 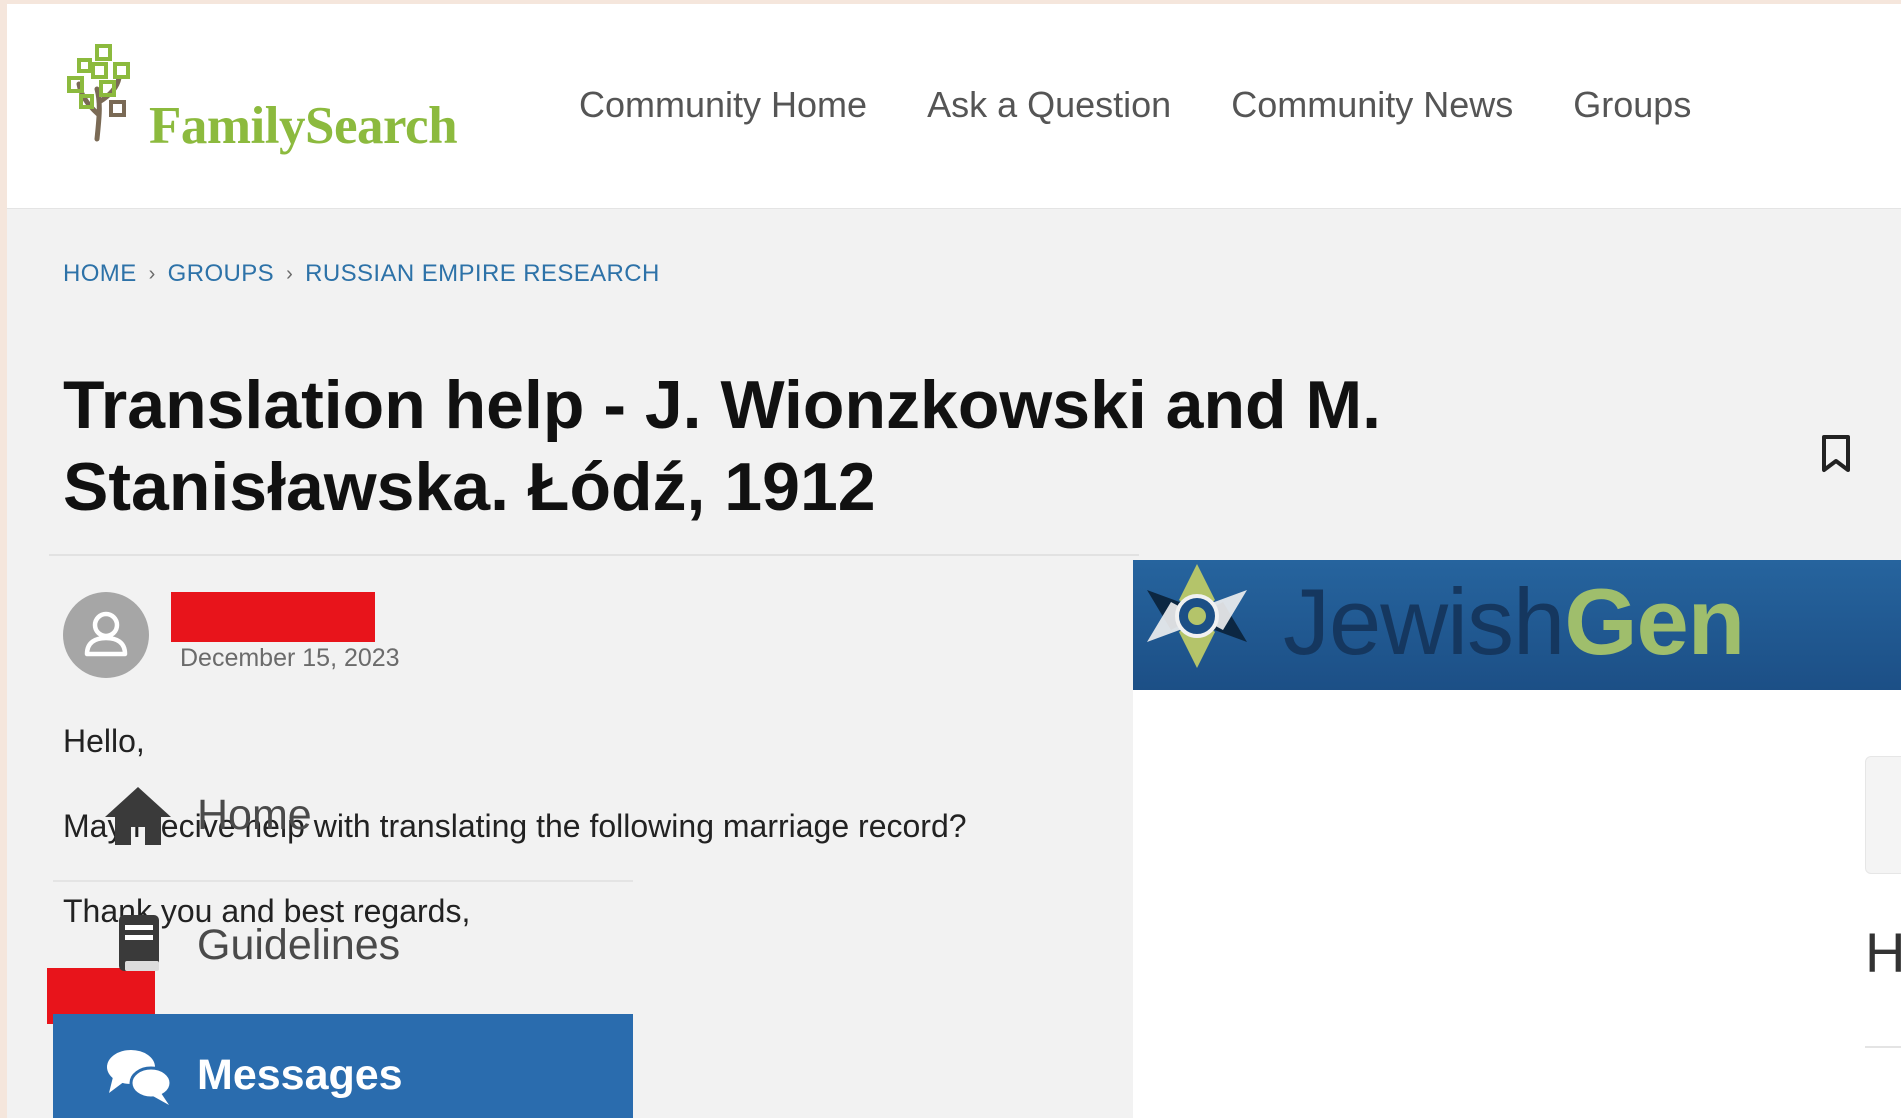 What do you see at coordinates (303, 126) in the screenshot?
I see `logo-wordmark: FamilySearch` at bounding box center [303, 126].